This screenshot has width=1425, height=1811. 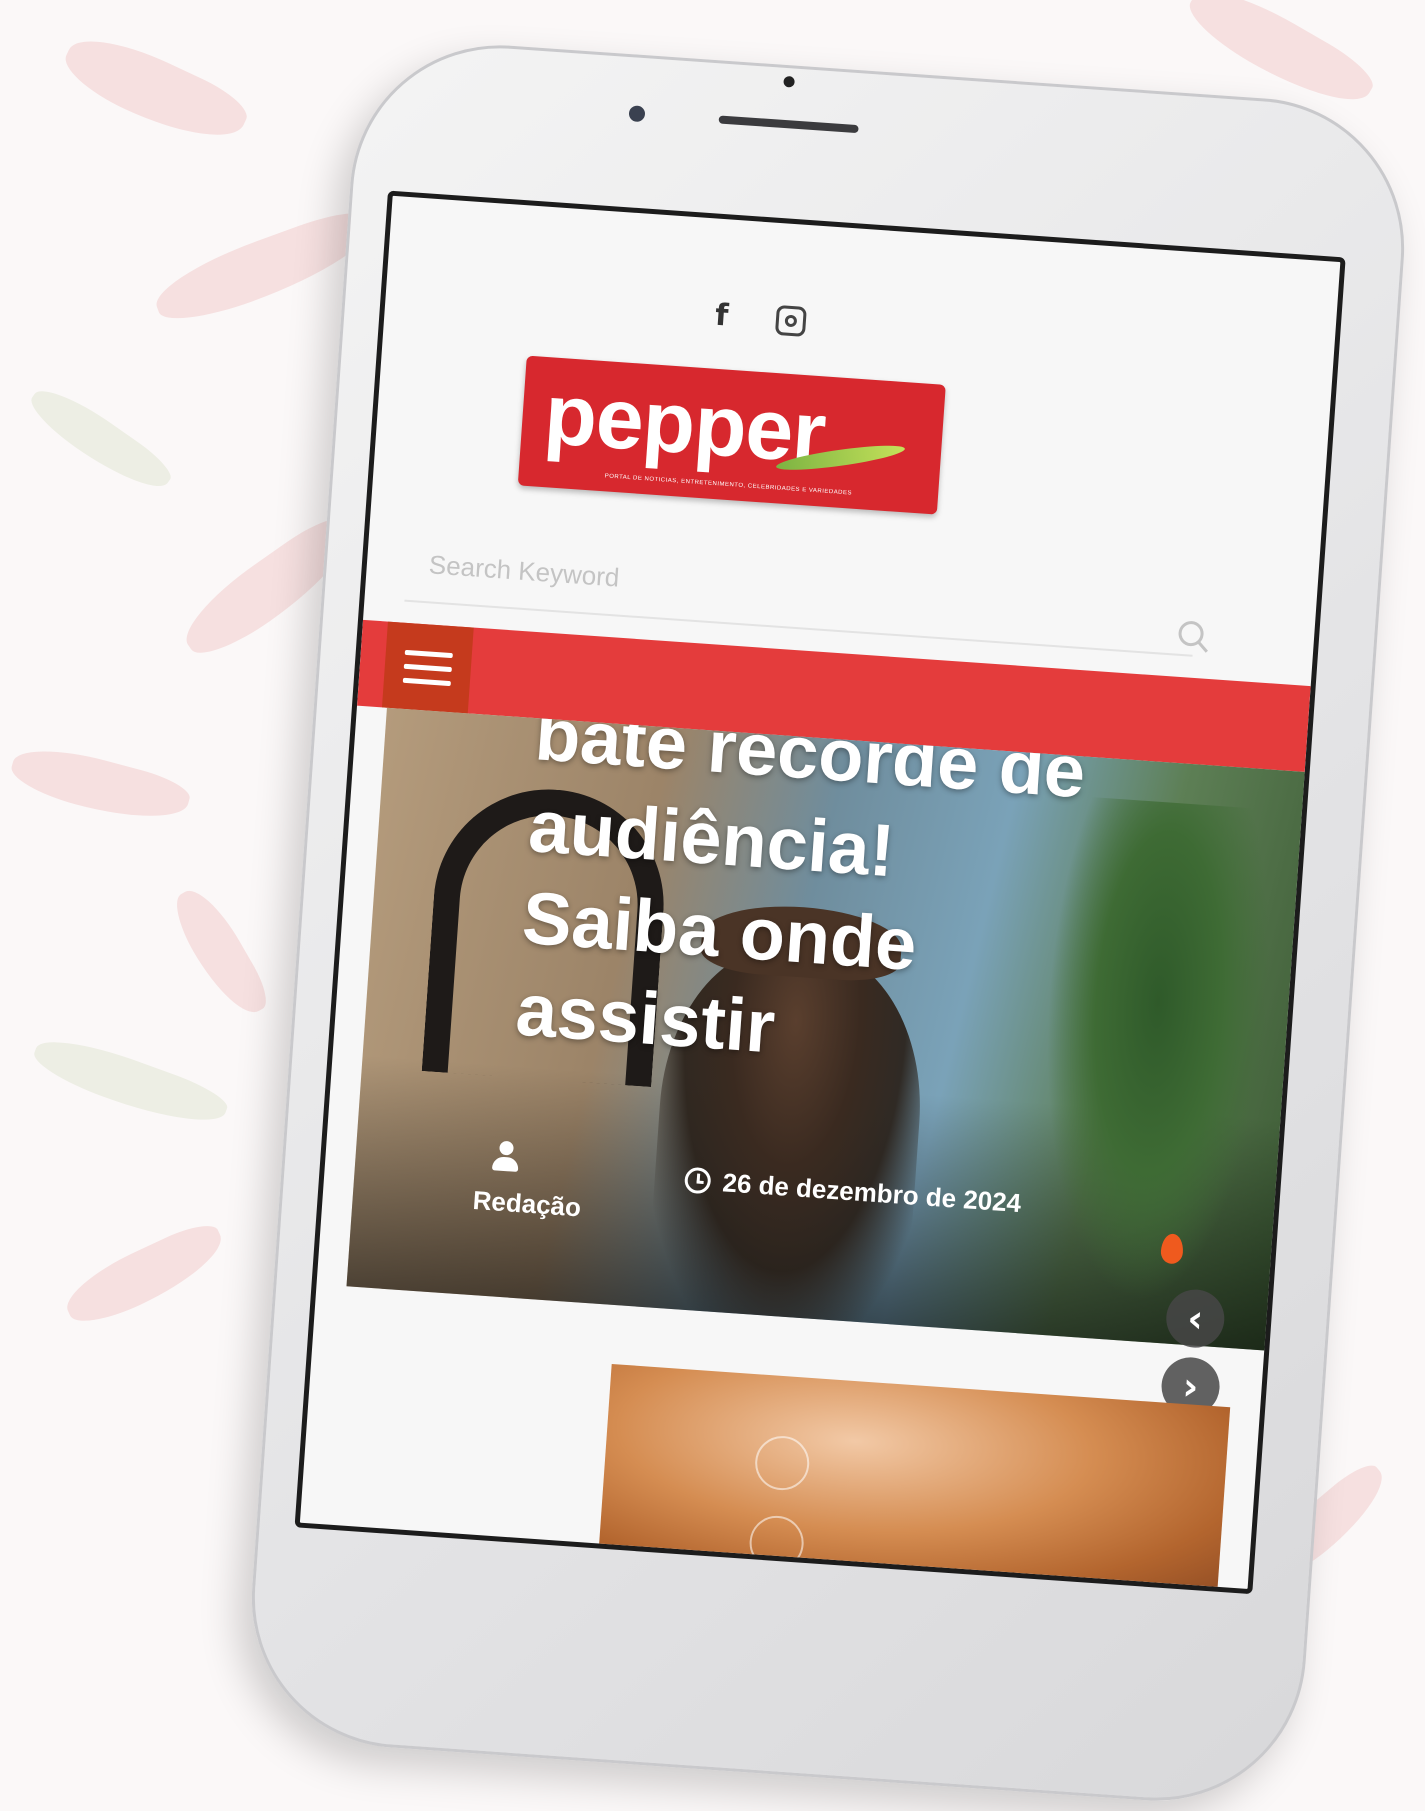 I want to click on article-author: Redação, so click(x=549, y=1180).